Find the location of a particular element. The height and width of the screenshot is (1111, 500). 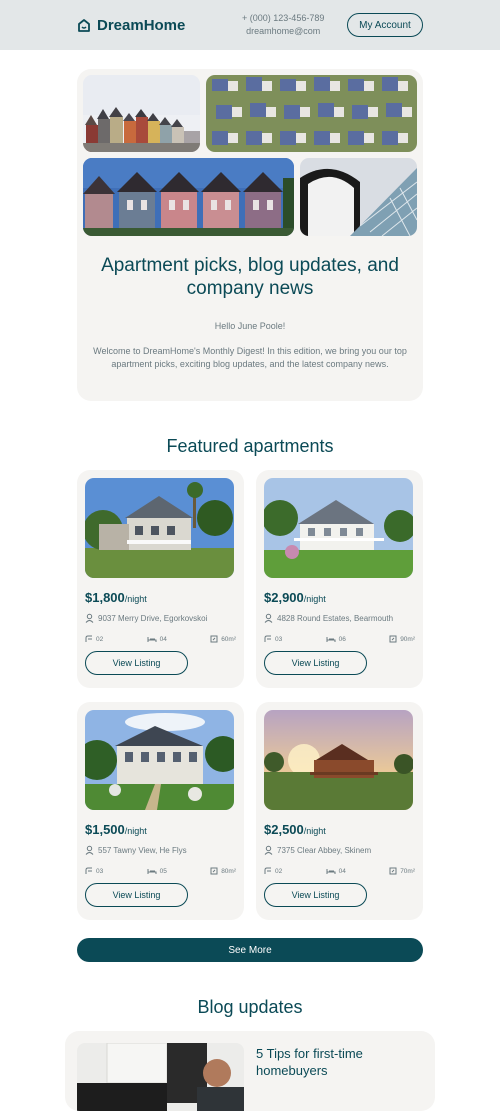

beds-spec: 05 is located at coordinates (157, 871).